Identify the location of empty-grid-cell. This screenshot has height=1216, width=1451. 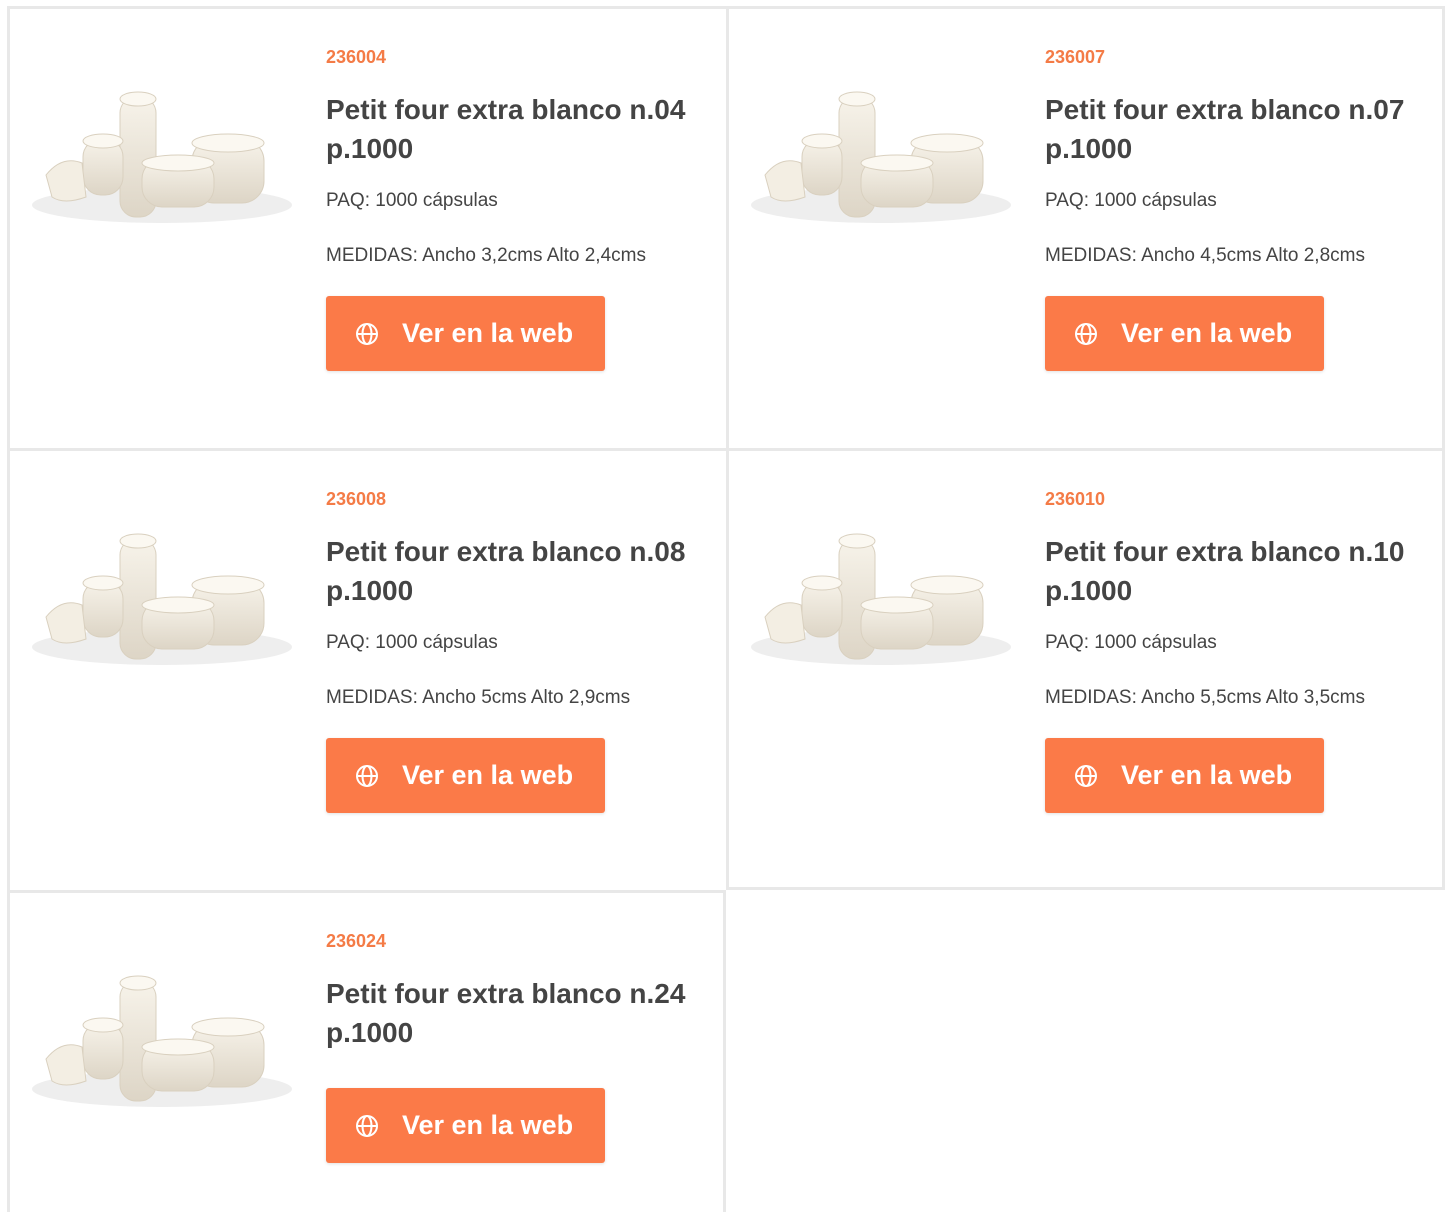
(1085, 1051).